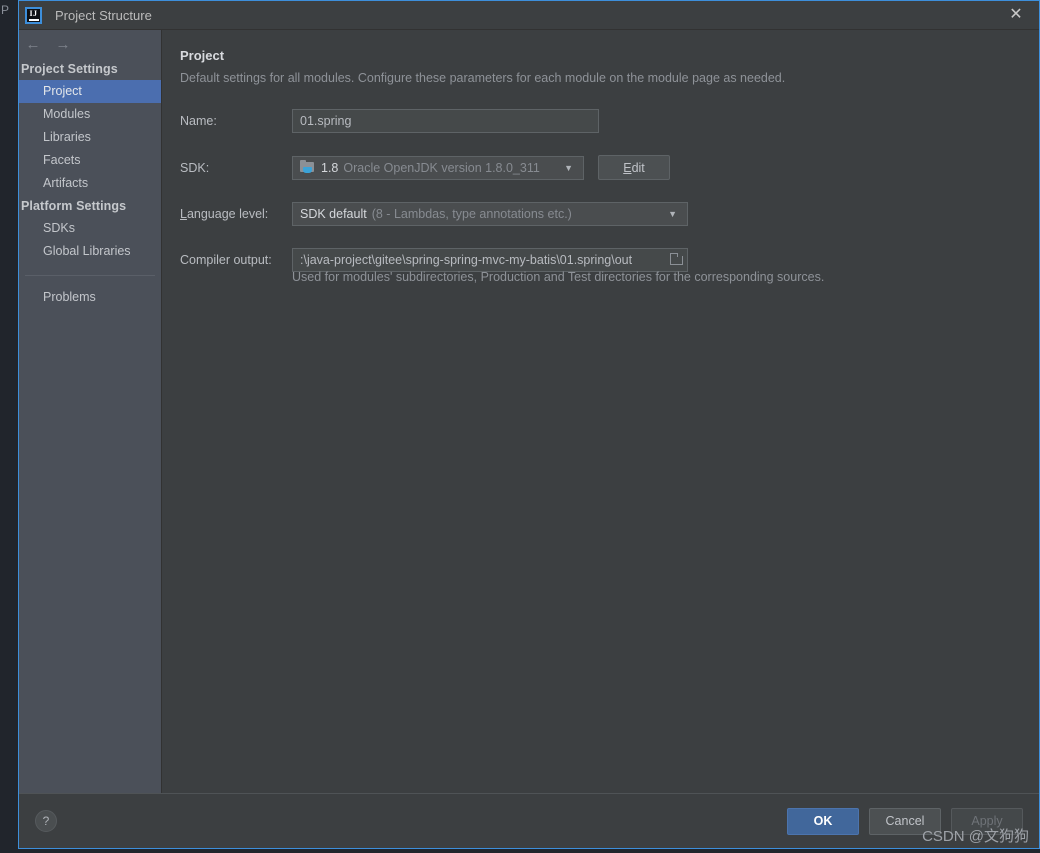  Describe the element at coordinates (987, 821) in the screenshot. I see `apply-button: Apply` at that location.